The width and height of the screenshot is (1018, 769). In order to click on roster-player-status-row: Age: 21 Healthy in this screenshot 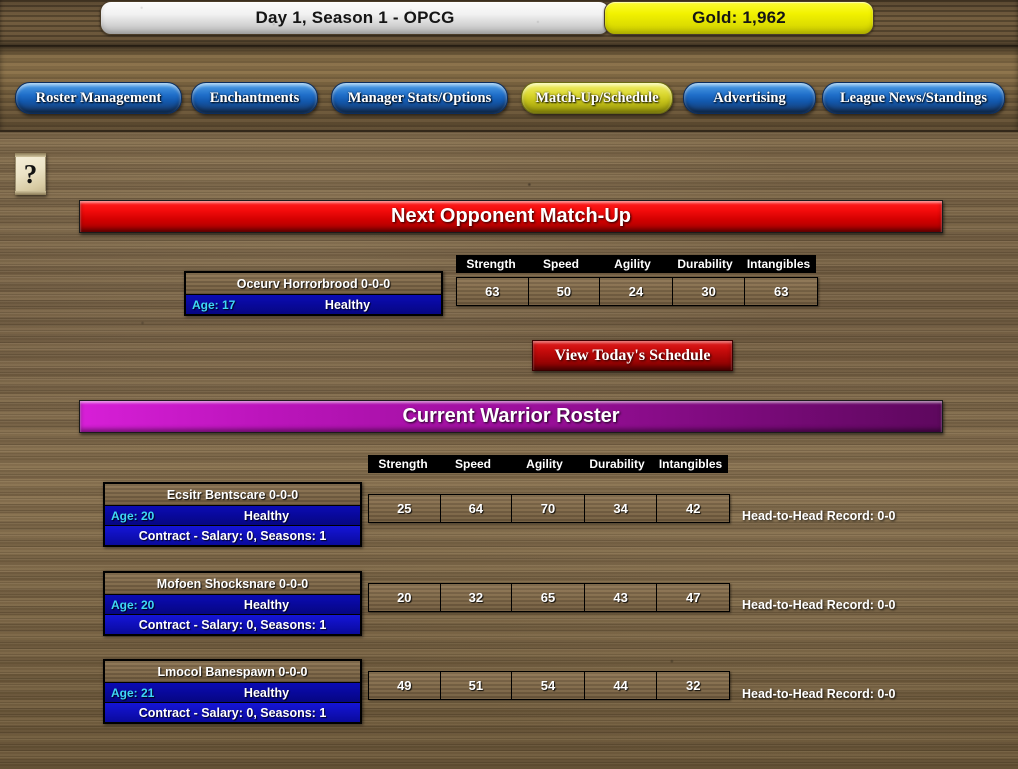, I will do `click(232, 692)`.